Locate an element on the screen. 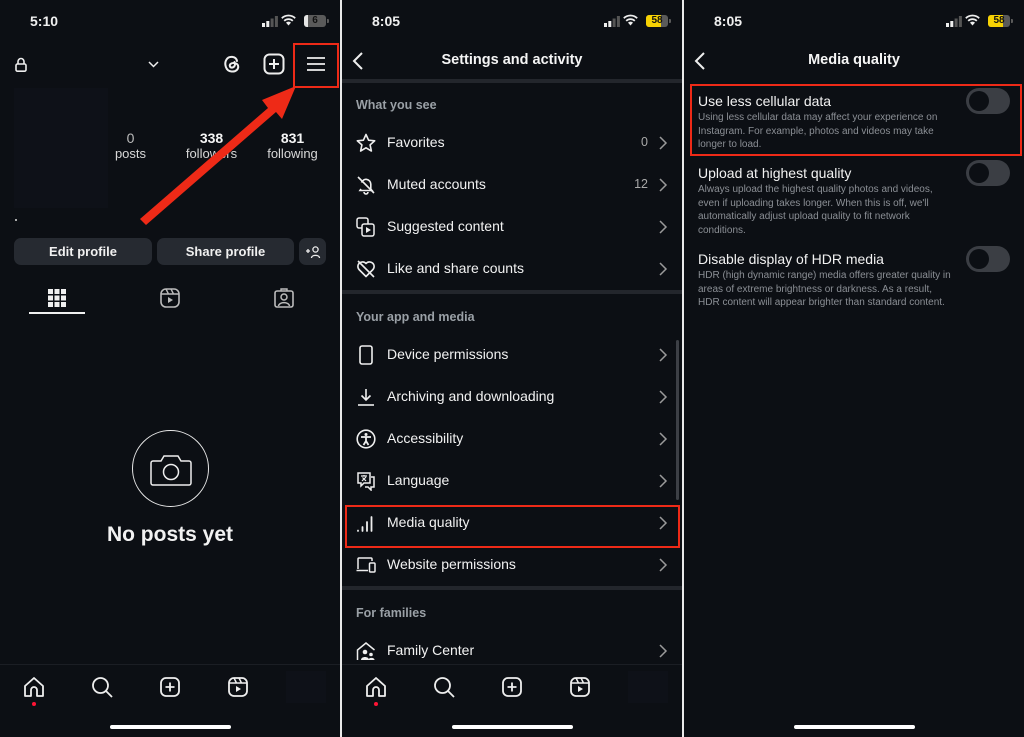 This screenshot has height=737, width=1024. lock-icon is located at coordinates (21, 64).